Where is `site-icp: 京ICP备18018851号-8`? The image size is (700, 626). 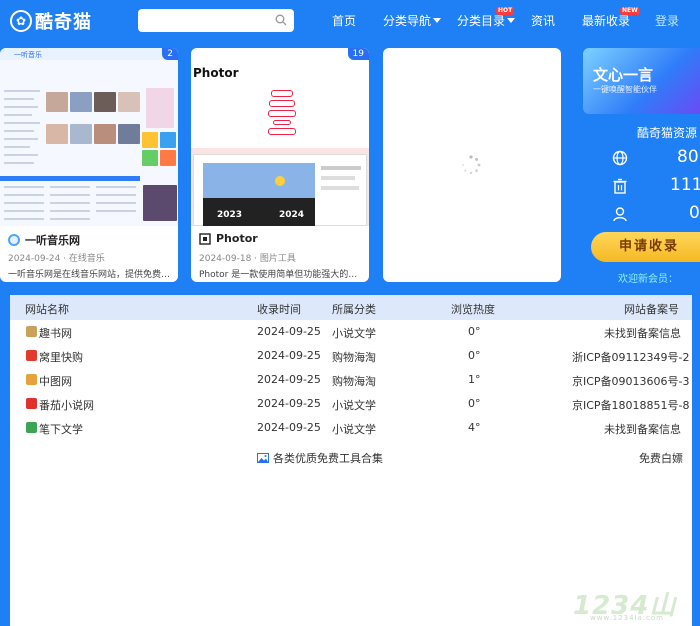
site-icp: 京ICP备18018851号-8 is located at coordinates (631, 405).